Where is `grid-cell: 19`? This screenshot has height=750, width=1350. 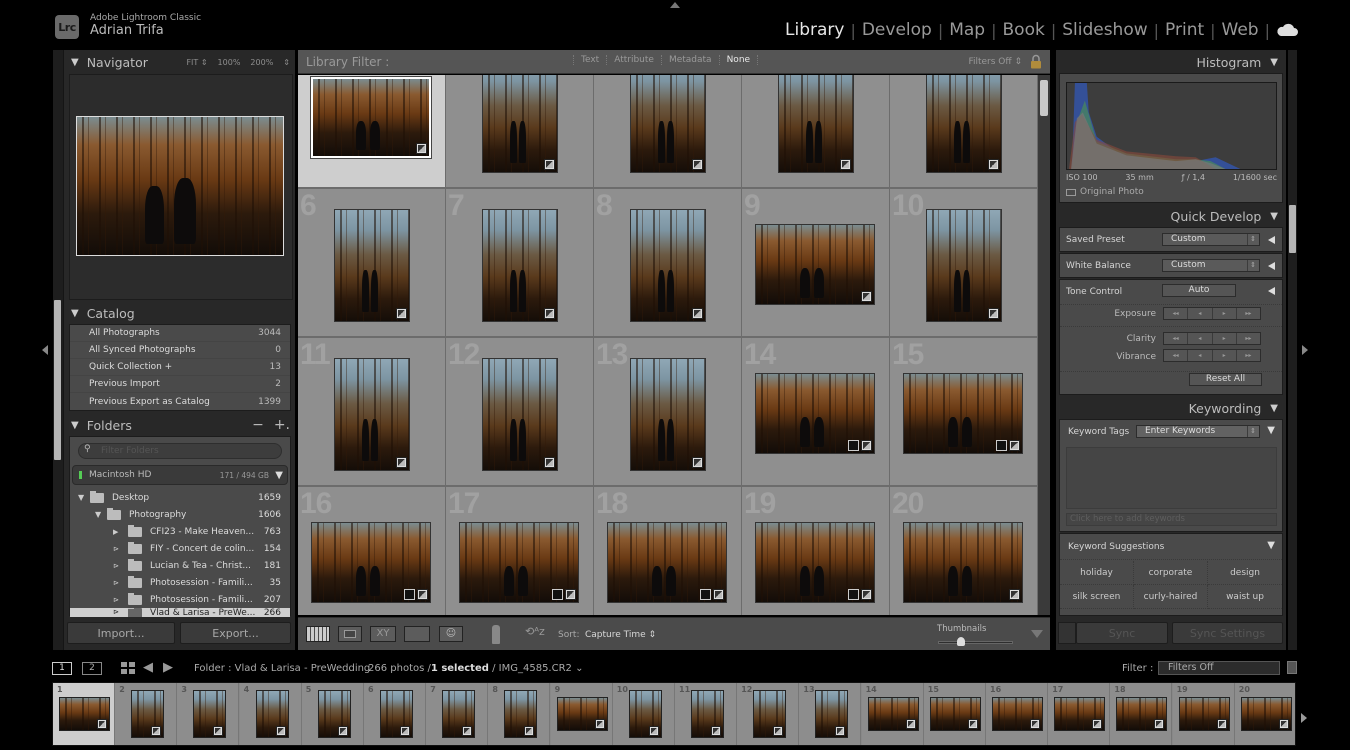
grid-cell: 19 is located at coordinates (816, 551).